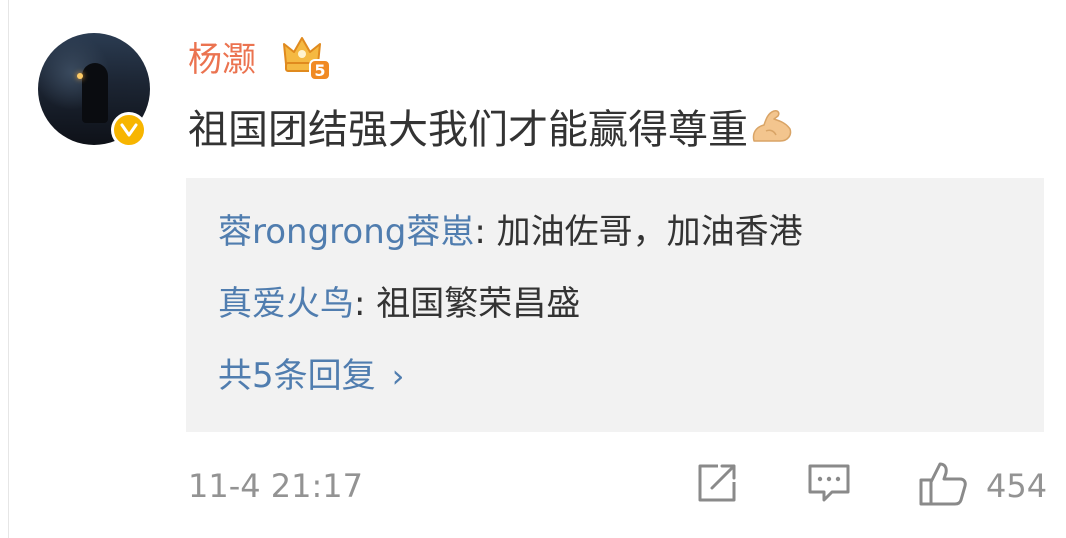  What do you see at coordinates (398, 376) in the screenshot?
I see `chevron-right-icon: ›` at bounding box center [398, 376].